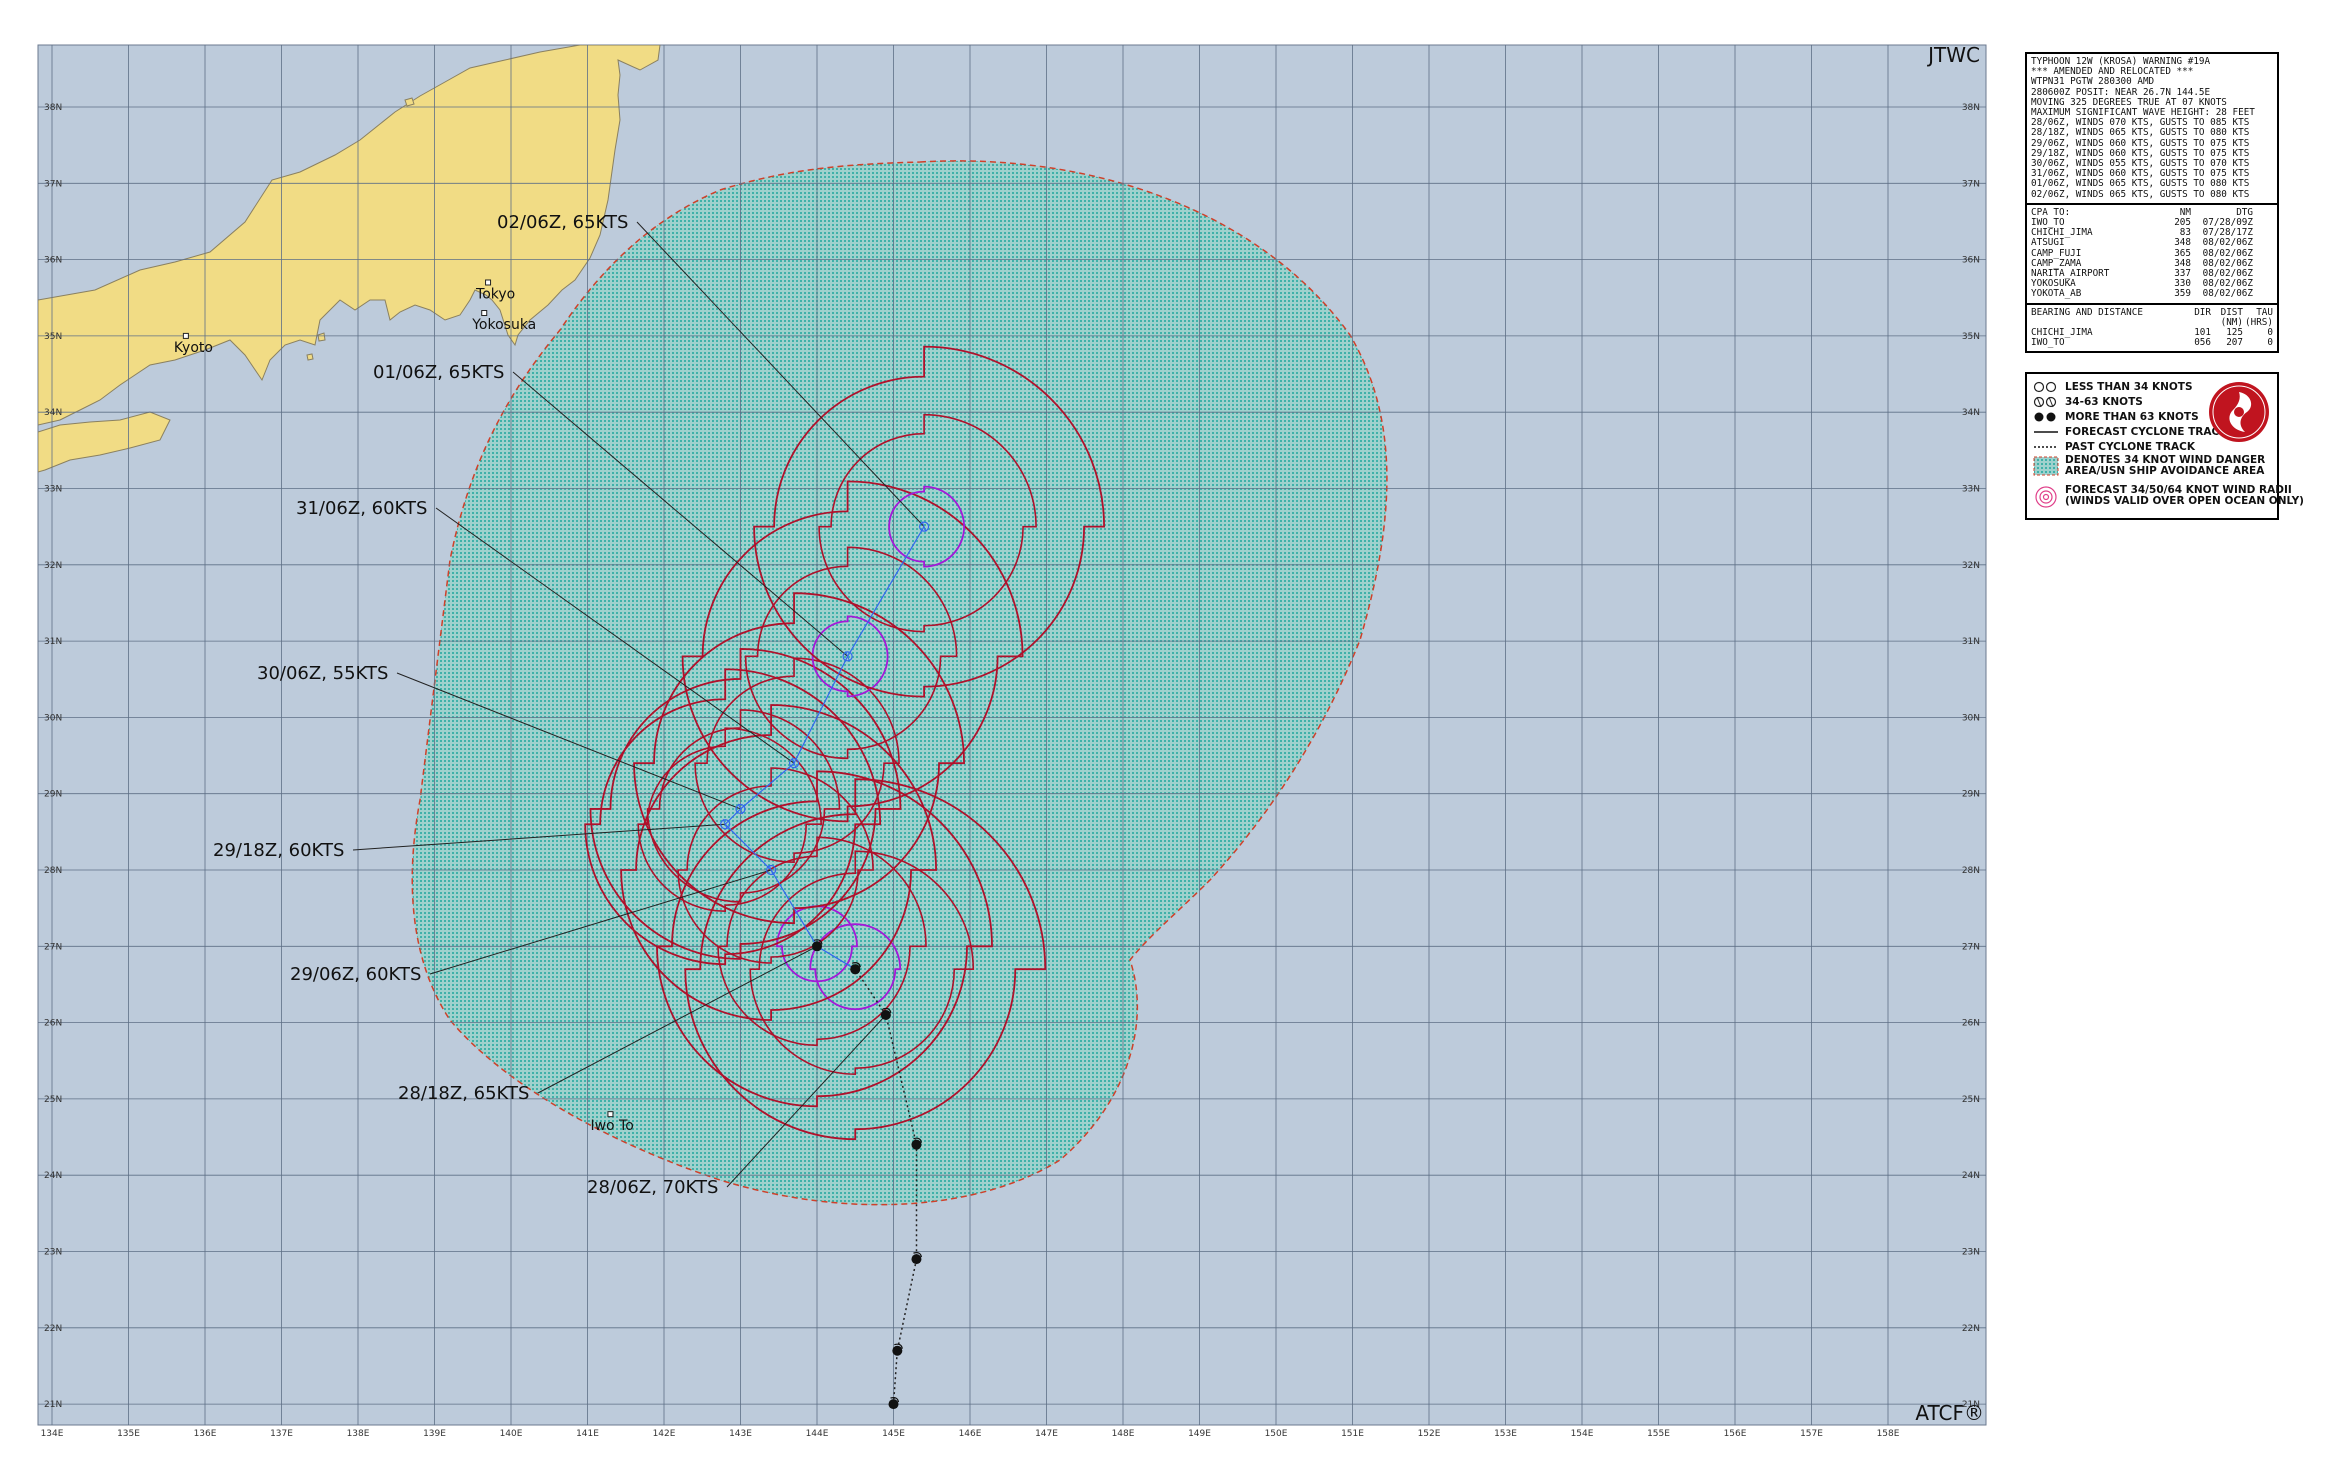  Describe the element at coordinates (1949, 1413) in the screenshot. I see `atcf-label: ATCF®` at that location.